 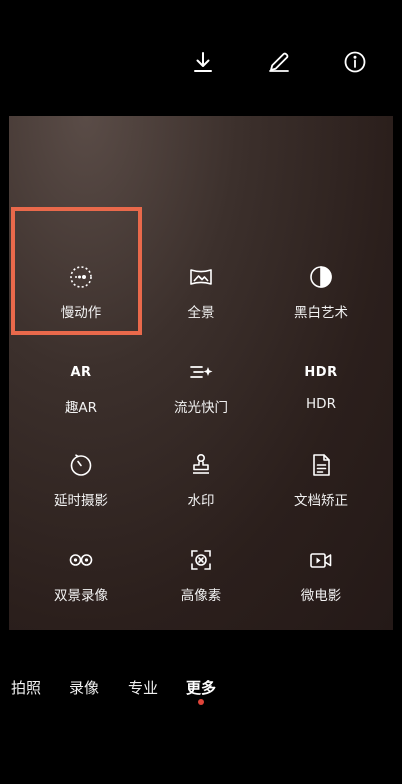 I want to click on ar-icon: AR, so click(x=81, y=372).